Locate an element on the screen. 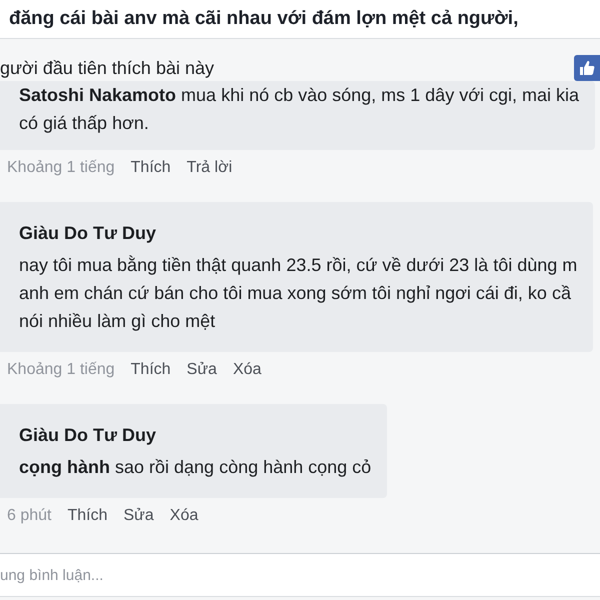 This screenshot has width=600, height=600. comment-text: nay tôi mua bằng tiền thật quanh 23.5 rồi, cứ về dưới 23 là tôi dùng m anh em chán cứ bán cho tôi mua xong sớm tôi nghỉ ngơi cái đi, ko cầ nói nhiều làm gì cho mệt is located at coordinates (298, 293).